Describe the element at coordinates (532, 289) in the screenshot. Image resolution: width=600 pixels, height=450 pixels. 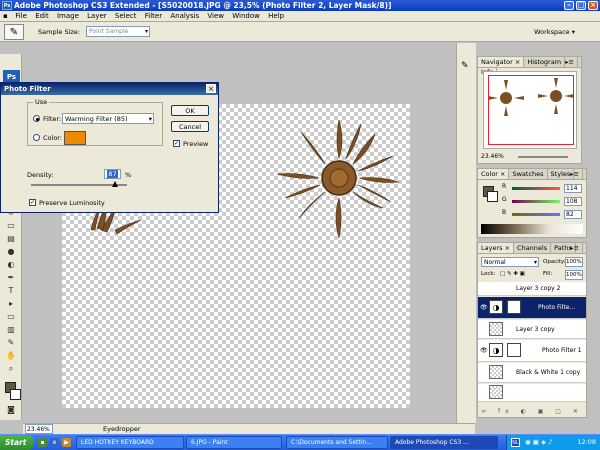
I see `layer-row: Layer 3 copy 2` at that location.